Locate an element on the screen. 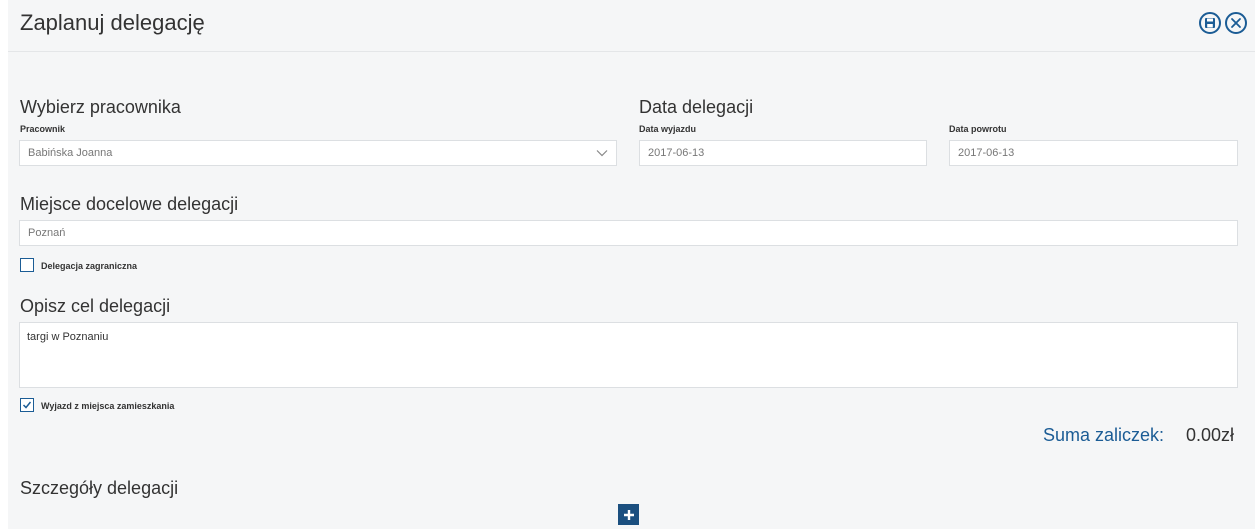  employee-label: Pracownik is located at coordinates (43, 129).